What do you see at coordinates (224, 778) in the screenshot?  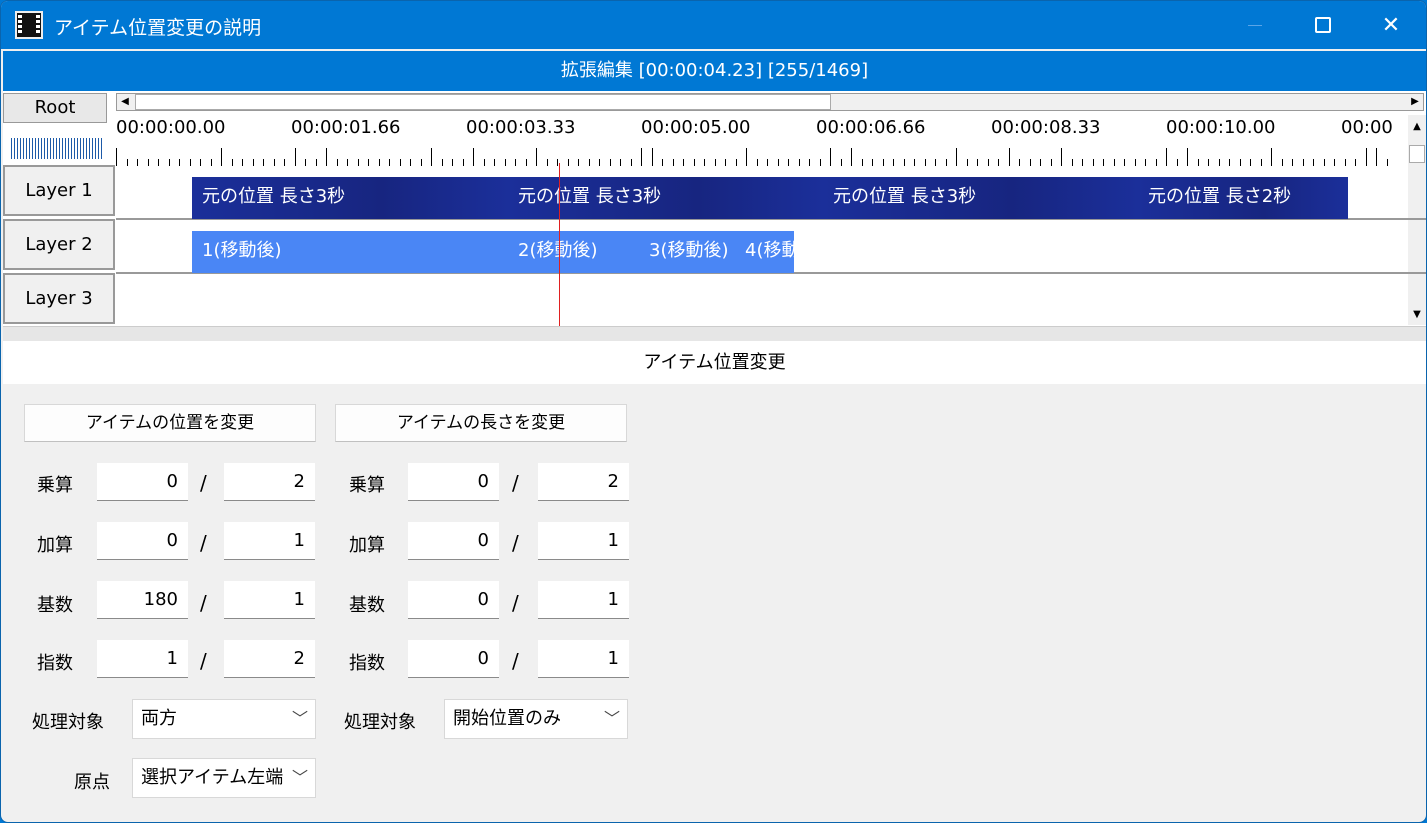 I see `origin-select: 選択アイテム左端 ﹀` at bounding box center [224, 778].